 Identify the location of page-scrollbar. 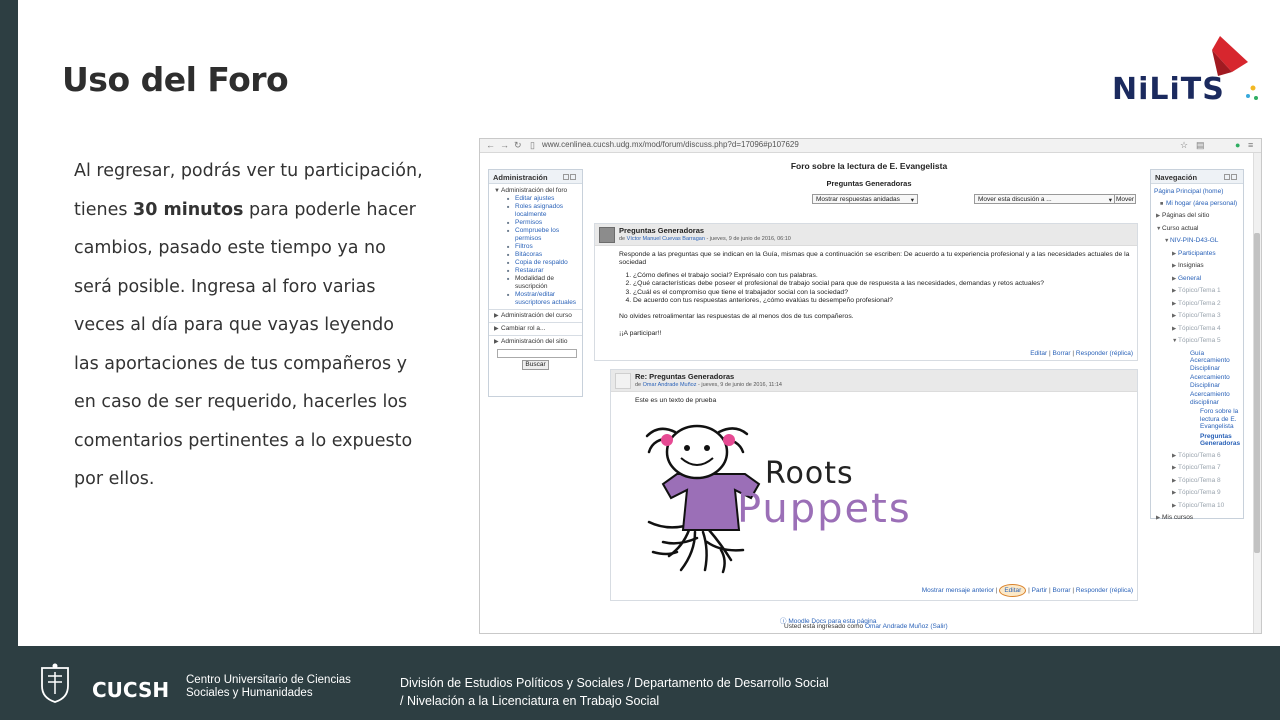
(1257, 393).